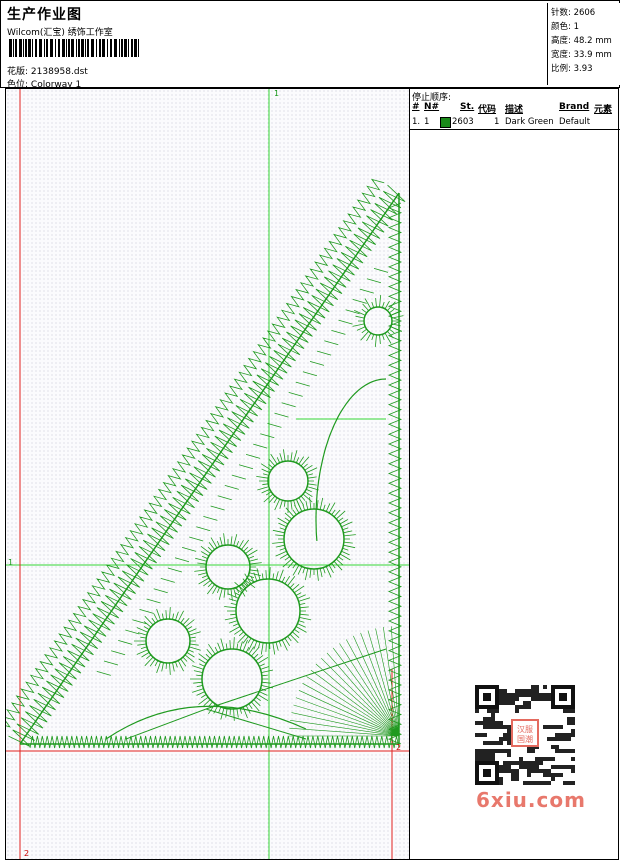 The height and width of the screenshot is (861, 620). Describe the element at coordinates (427, 122) in the screenshot. I see `row-needle: 1` at that location.